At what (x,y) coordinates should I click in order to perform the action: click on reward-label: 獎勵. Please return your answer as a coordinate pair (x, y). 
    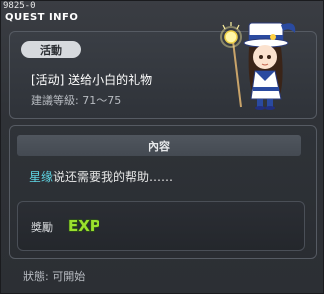
    Looking at the image, I should click on (42, 227).